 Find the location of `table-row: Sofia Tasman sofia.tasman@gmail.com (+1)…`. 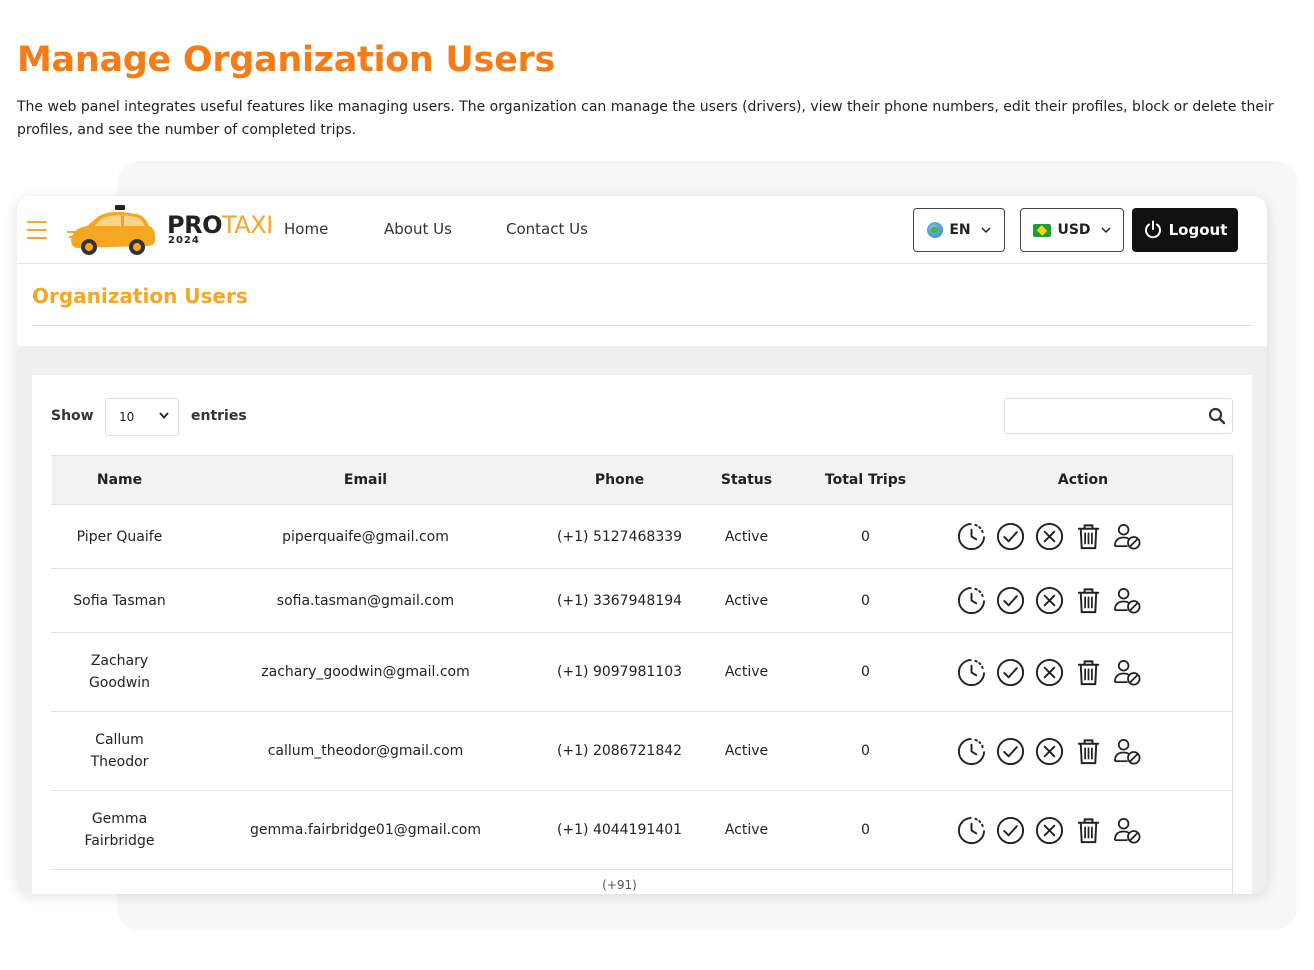

table-row: Sofia Tasman sofia.tasman@gmail.com (+1)… is located at coordinates (642, 600).